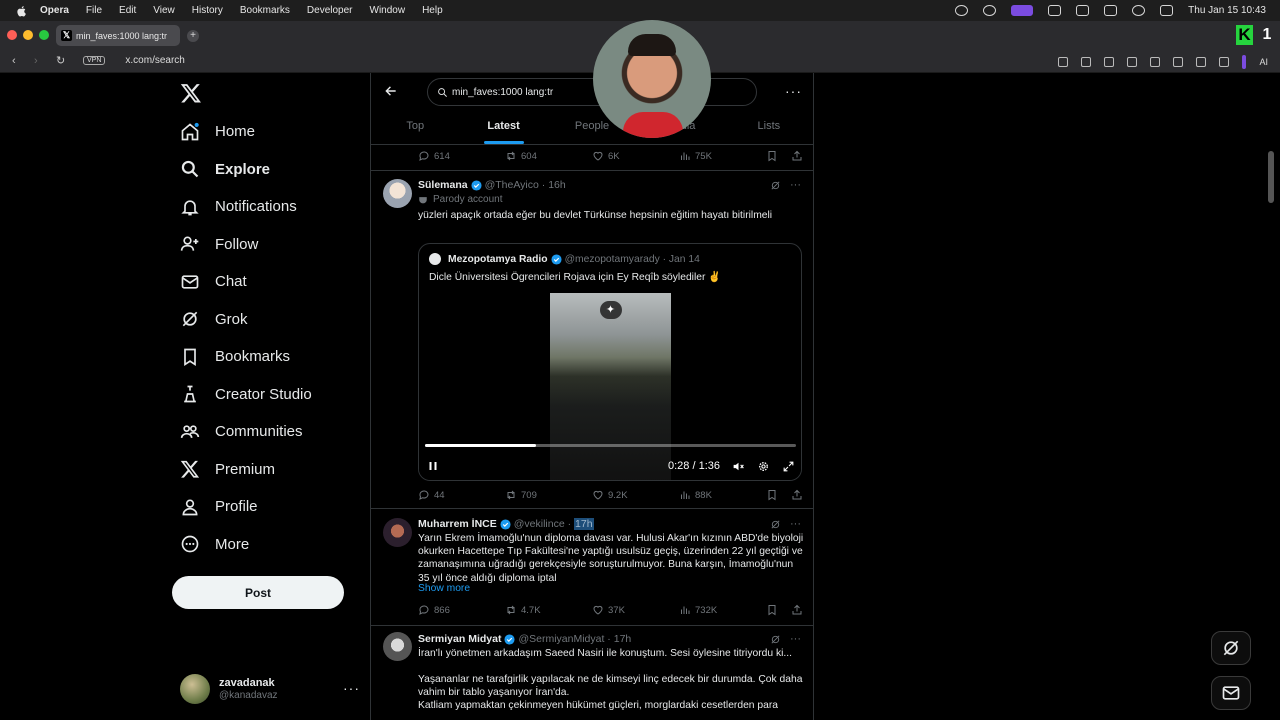 The image size is (1280, 720). Describe the element at coordinates (54, 10) in the screenshot. I see `menu-app-name: Opera` at that location.